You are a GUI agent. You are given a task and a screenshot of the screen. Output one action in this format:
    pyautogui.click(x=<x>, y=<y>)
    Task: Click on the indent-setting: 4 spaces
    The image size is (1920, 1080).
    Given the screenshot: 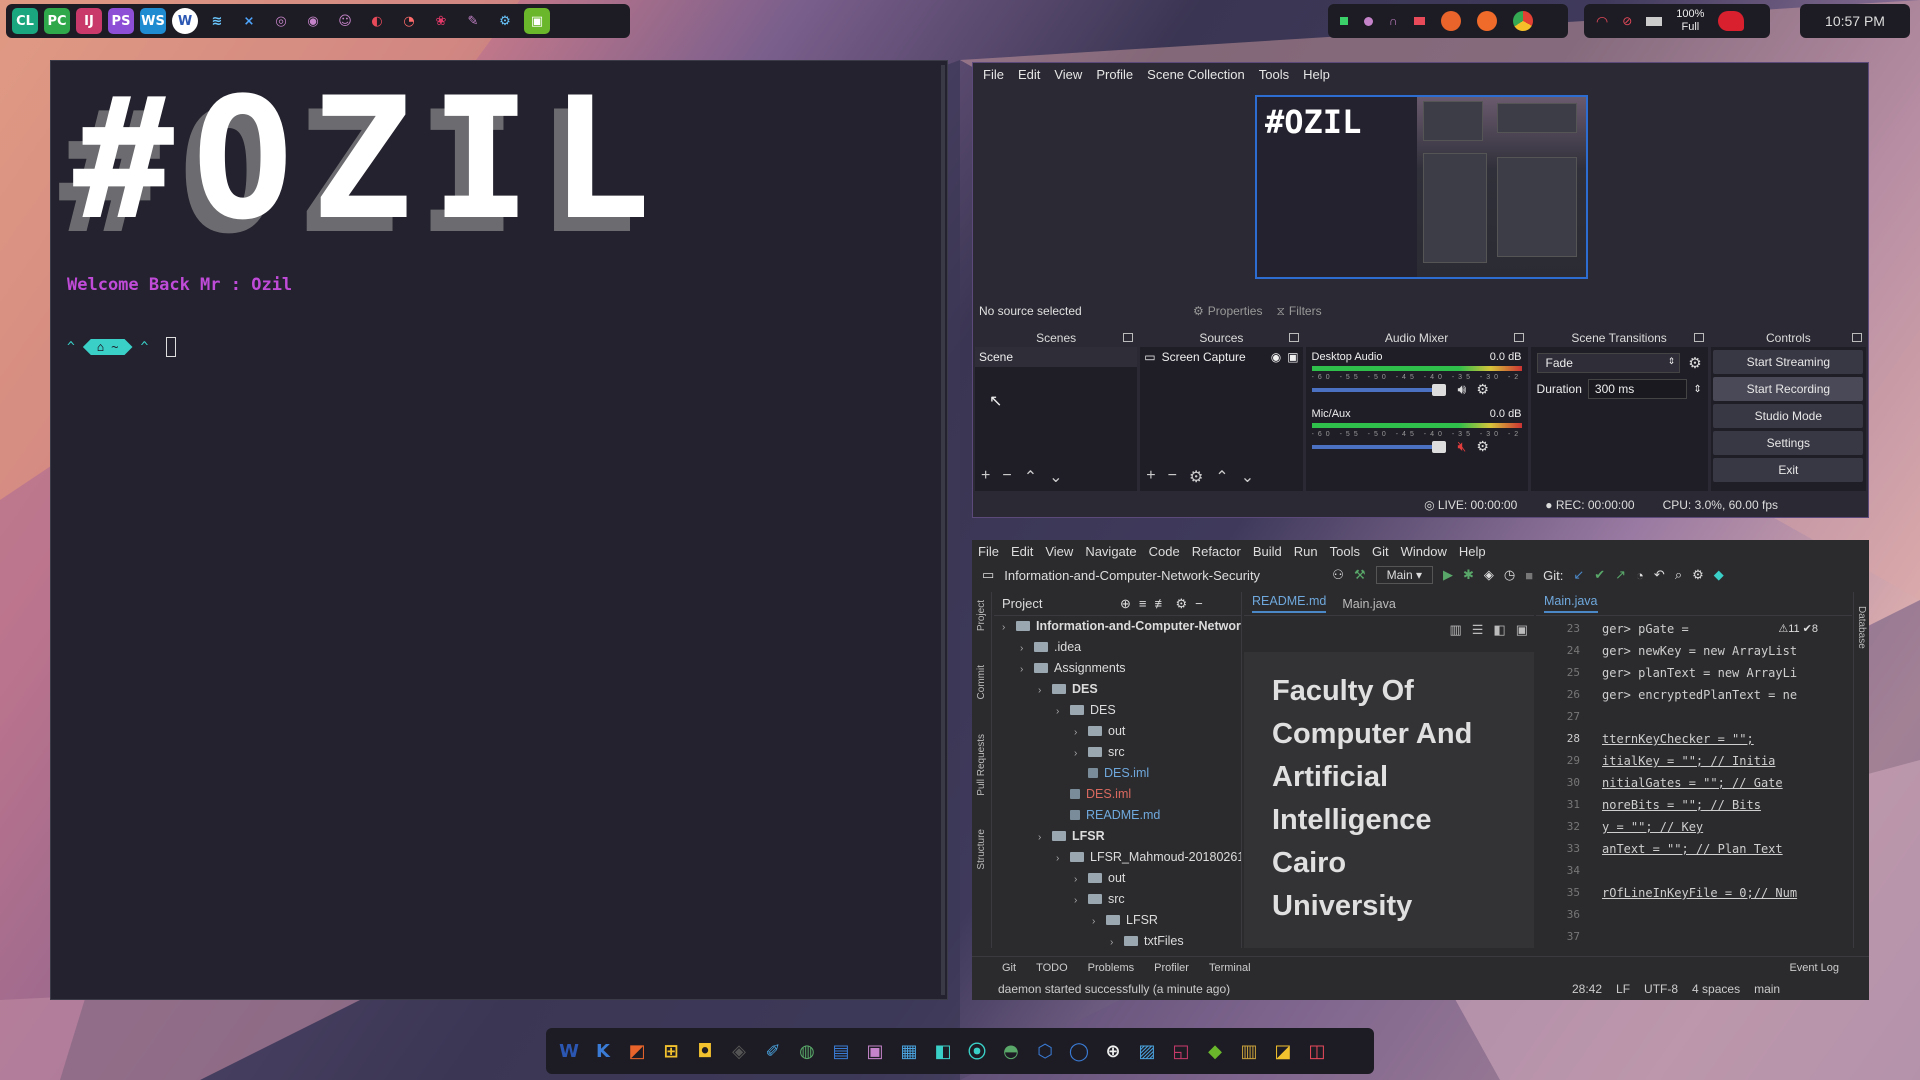 What is the action you would take?
    pyautogui.click(x=1716, y=989)
    